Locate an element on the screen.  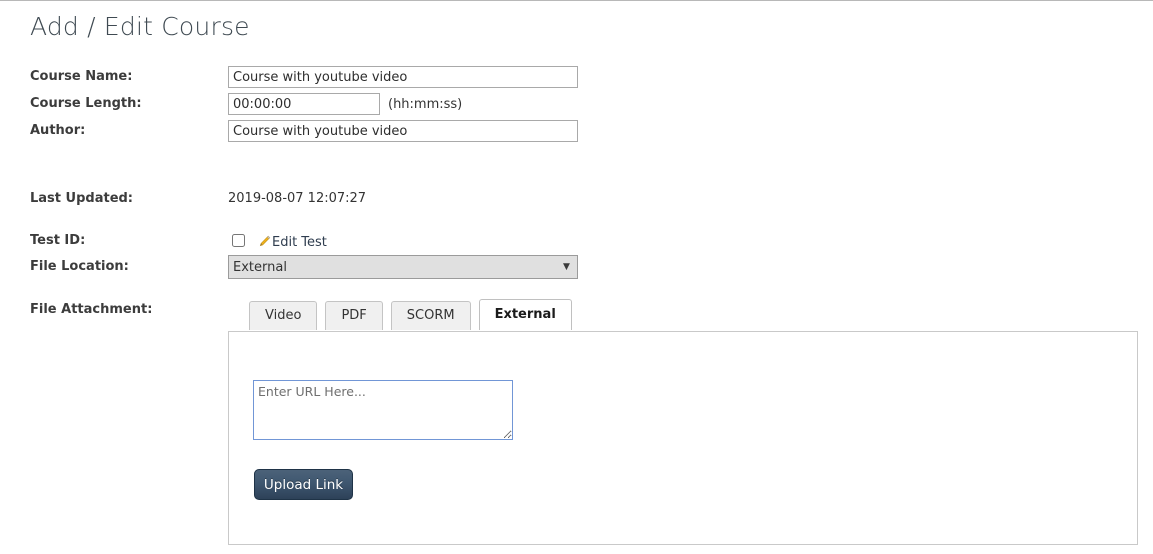
file-attachment-label: File Attachment: is located at coordinates (91, 309).